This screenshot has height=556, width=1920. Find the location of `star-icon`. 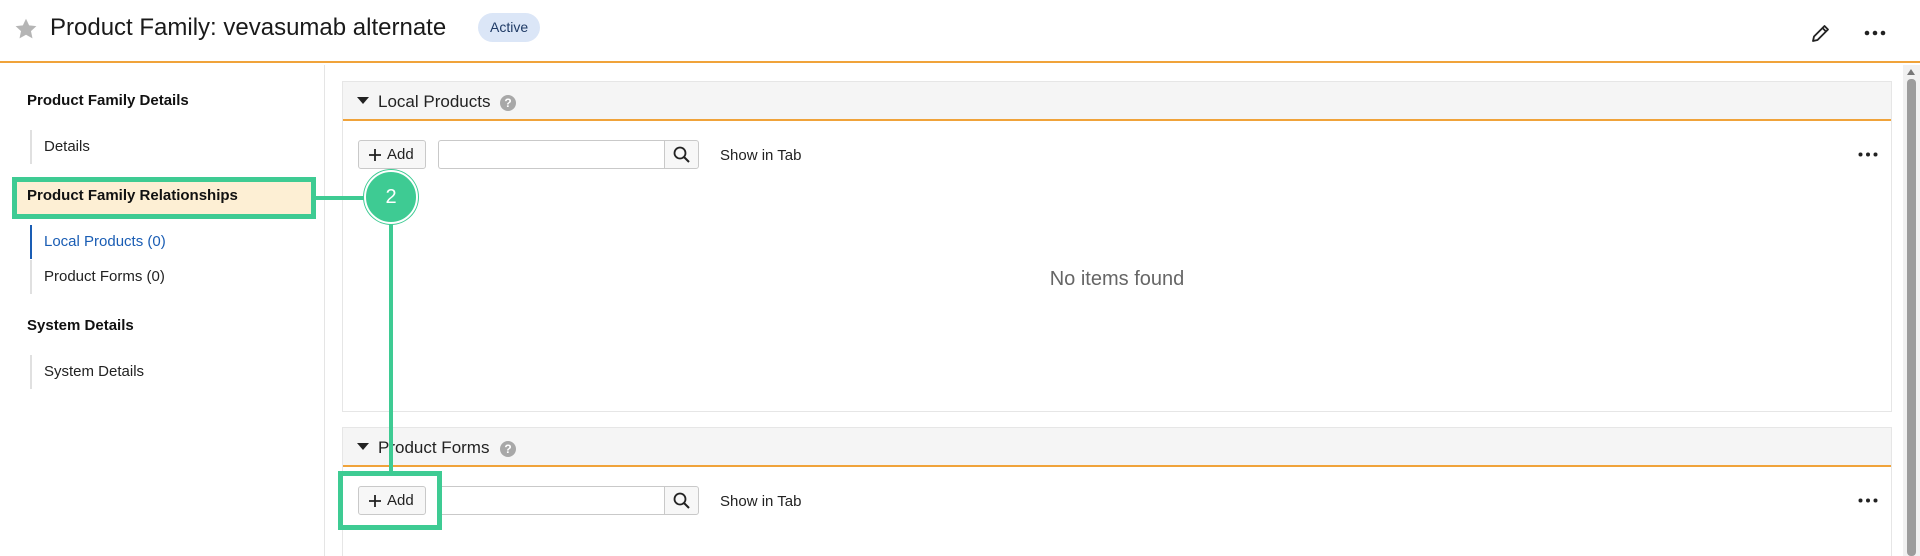

star-icon is located at coordinates (26, 29).